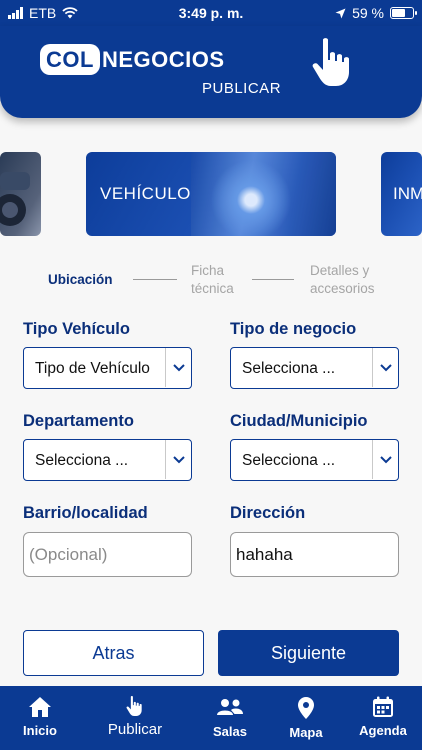  What do you see at coordinates (340, 13) in the screenshot?
I see `location-arrow-icon` at bounding box center [340, 13].